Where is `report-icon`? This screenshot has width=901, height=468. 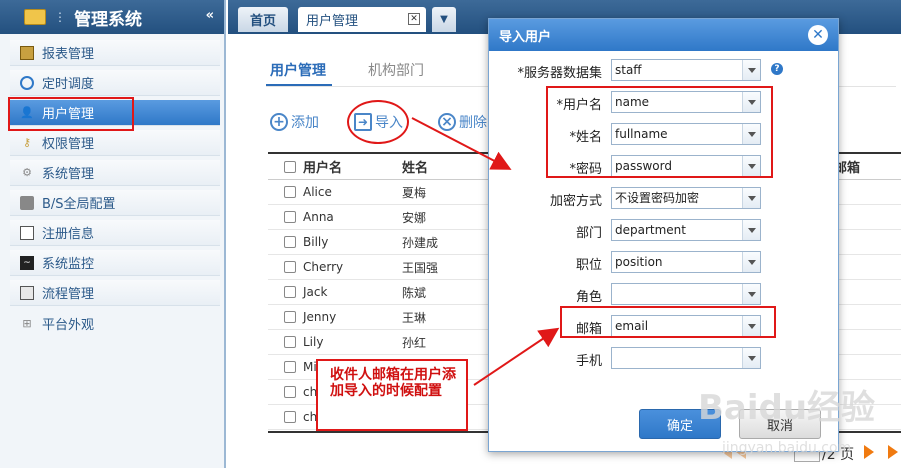
report-icon is located at coordinates (27, 52).